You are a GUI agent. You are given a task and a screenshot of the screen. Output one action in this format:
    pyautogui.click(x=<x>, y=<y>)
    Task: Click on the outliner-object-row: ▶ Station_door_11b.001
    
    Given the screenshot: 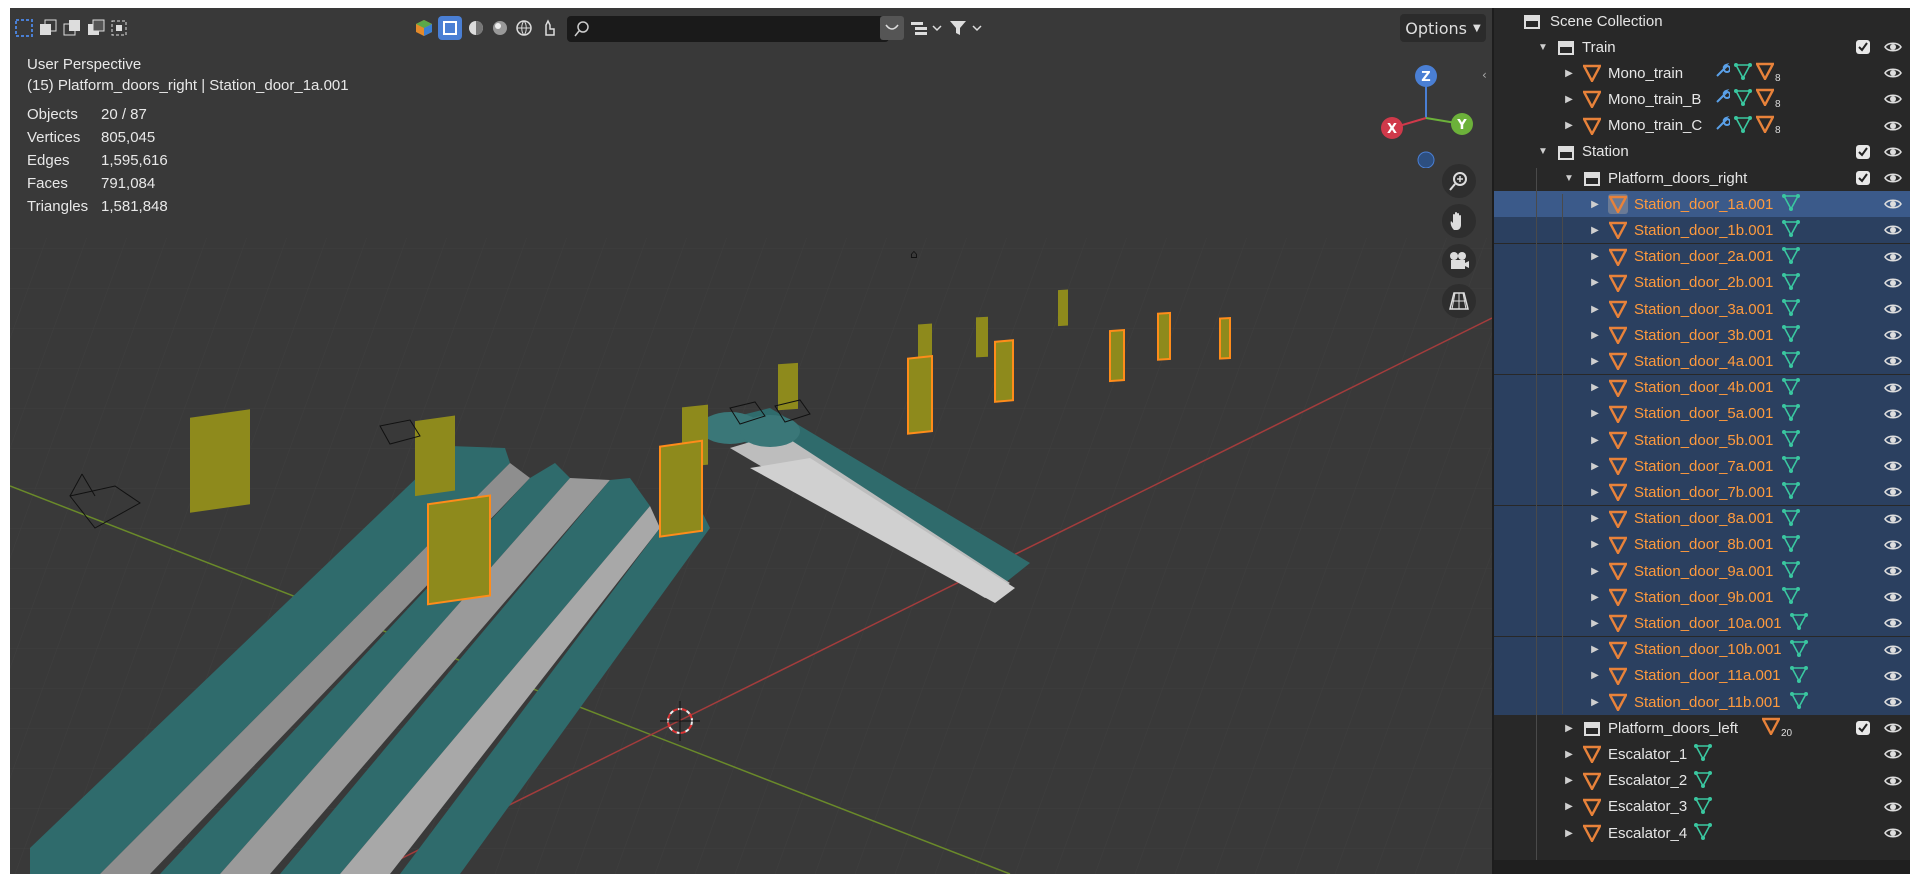 What is the action you would take?
    pyautogui.click(x=1702, y=702)
    